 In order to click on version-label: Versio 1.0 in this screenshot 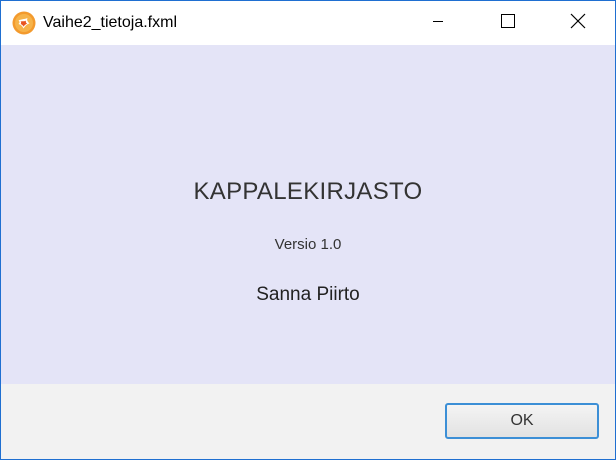, I will do `click(308, 244)`.